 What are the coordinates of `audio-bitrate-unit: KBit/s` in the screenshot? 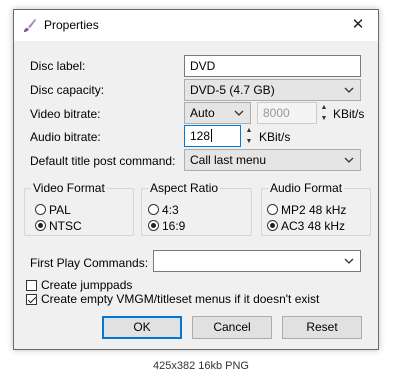 It's located at (275, 137).